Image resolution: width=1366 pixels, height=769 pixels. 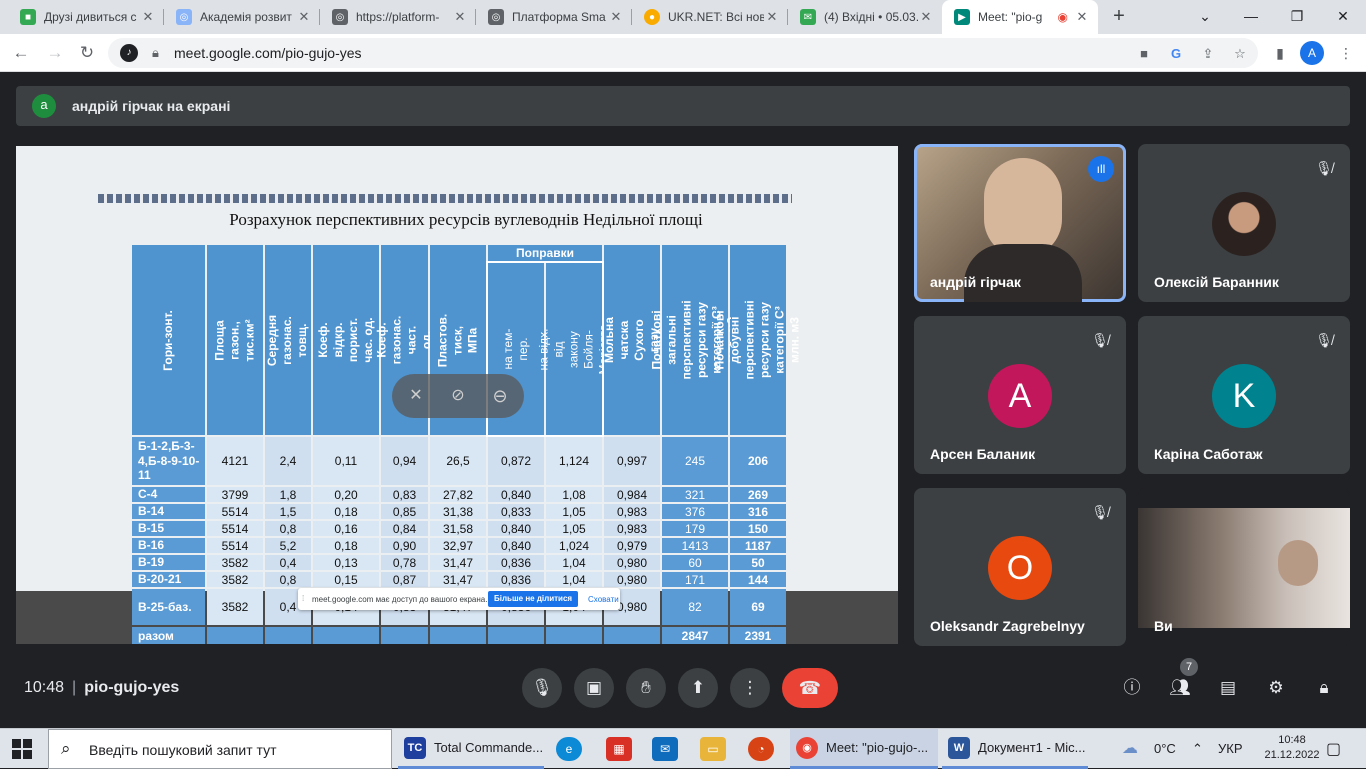 What do you see at coordinates (1130, 748) in the screenshot?
I see `weather-cloud-icon: ☁` at bounding box center [1130, 748].